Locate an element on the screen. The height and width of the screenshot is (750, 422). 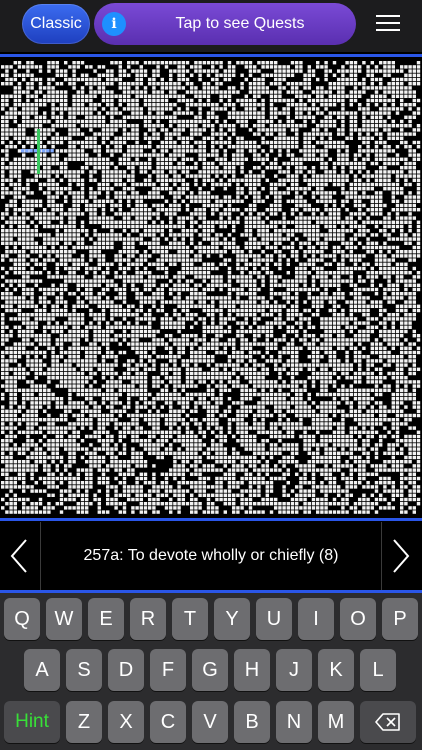
backspace-icon is located at coordinates (387, 722).